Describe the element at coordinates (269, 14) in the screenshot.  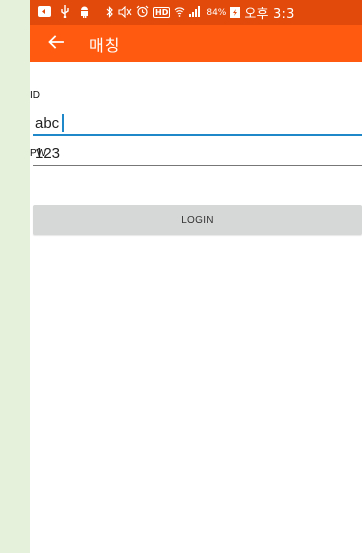
I see `clock: 오후 3:3` at that location.